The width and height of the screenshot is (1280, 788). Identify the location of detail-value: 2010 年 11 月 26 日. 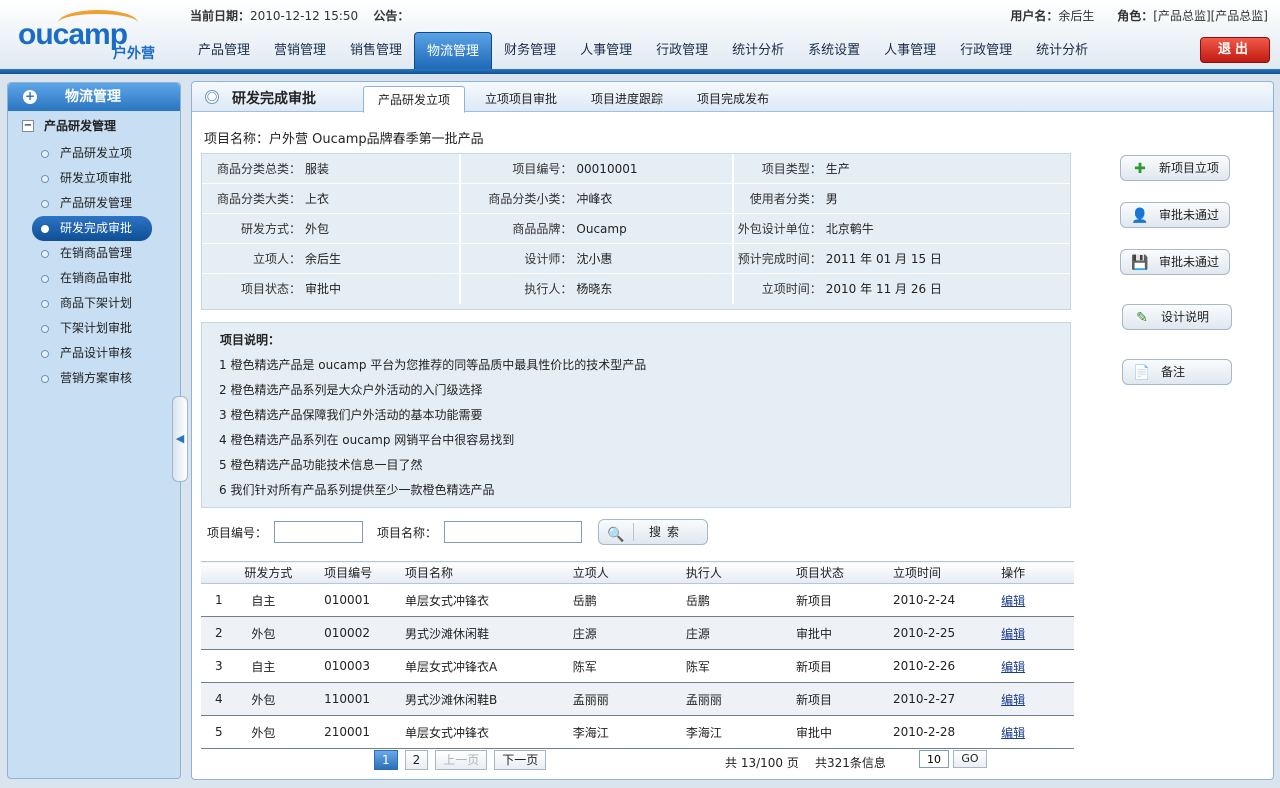
(883, 289).